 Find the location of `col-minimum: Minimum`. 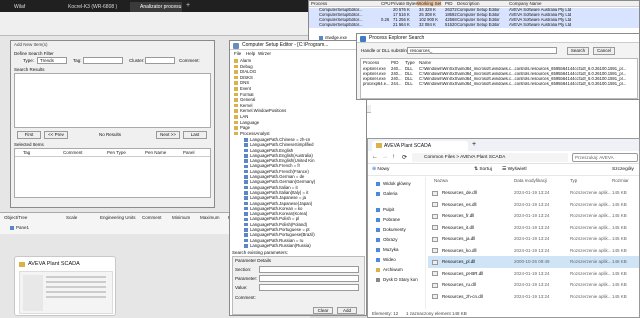

col-minimum: Minimum is located at coordinates (181, 217).